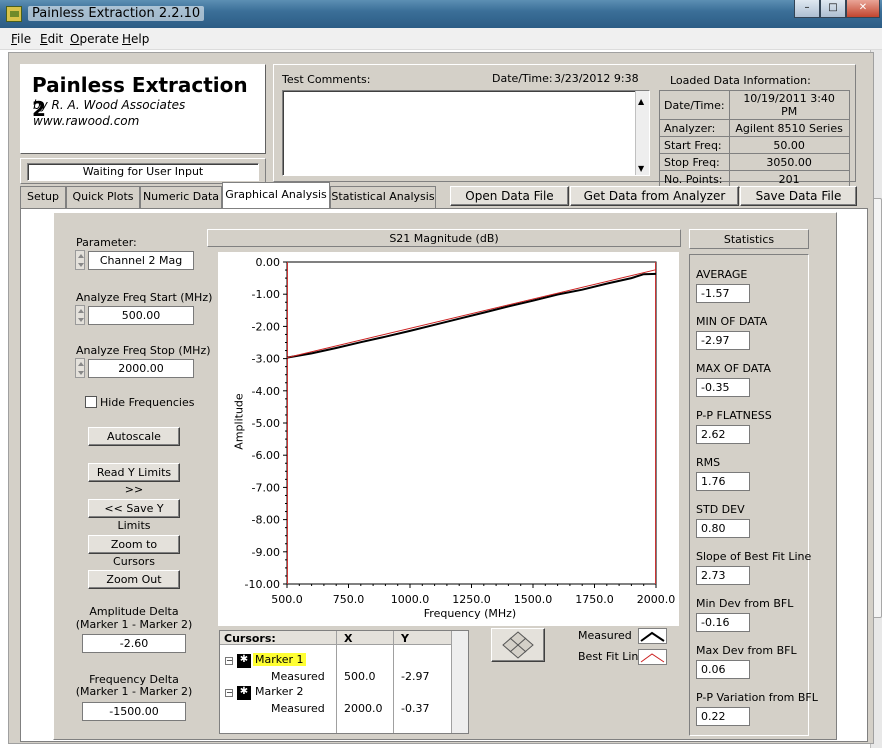 The width and height of the screenshot is (882, 748). I want to click on stat-value: 0.22, so click(723, 716).